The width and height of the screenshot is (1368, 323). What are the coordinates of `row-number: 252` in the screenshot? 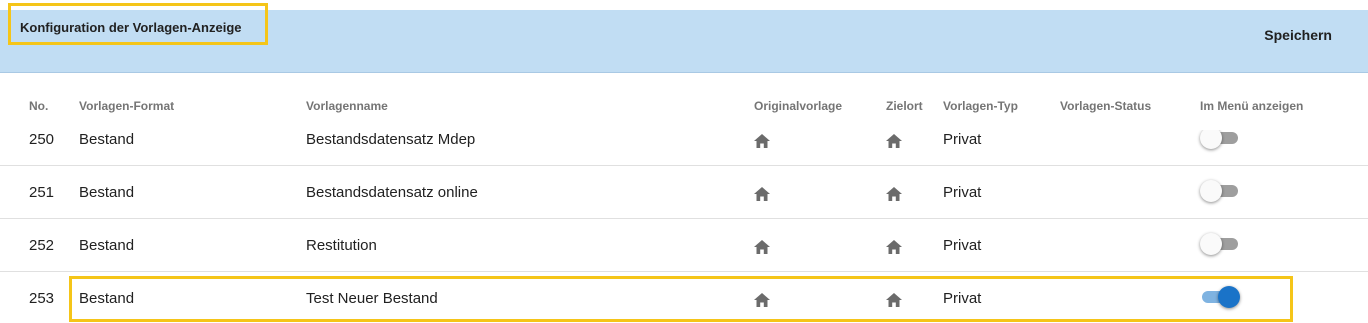 It's located at (42, 245).